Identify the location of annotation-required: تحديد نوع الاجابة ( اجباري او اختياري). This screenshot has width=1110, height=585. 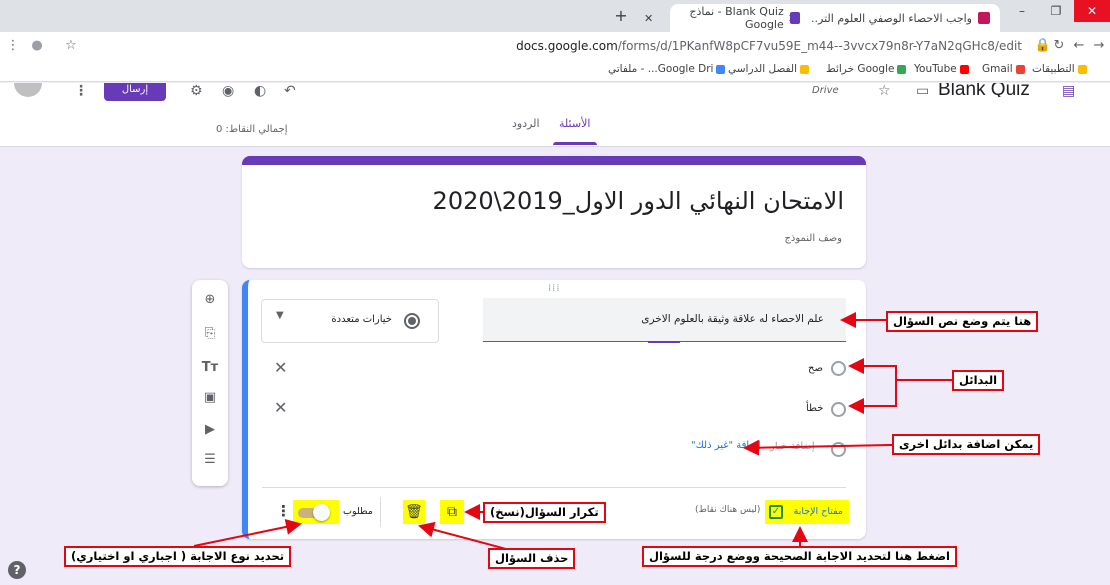
(178, 556).